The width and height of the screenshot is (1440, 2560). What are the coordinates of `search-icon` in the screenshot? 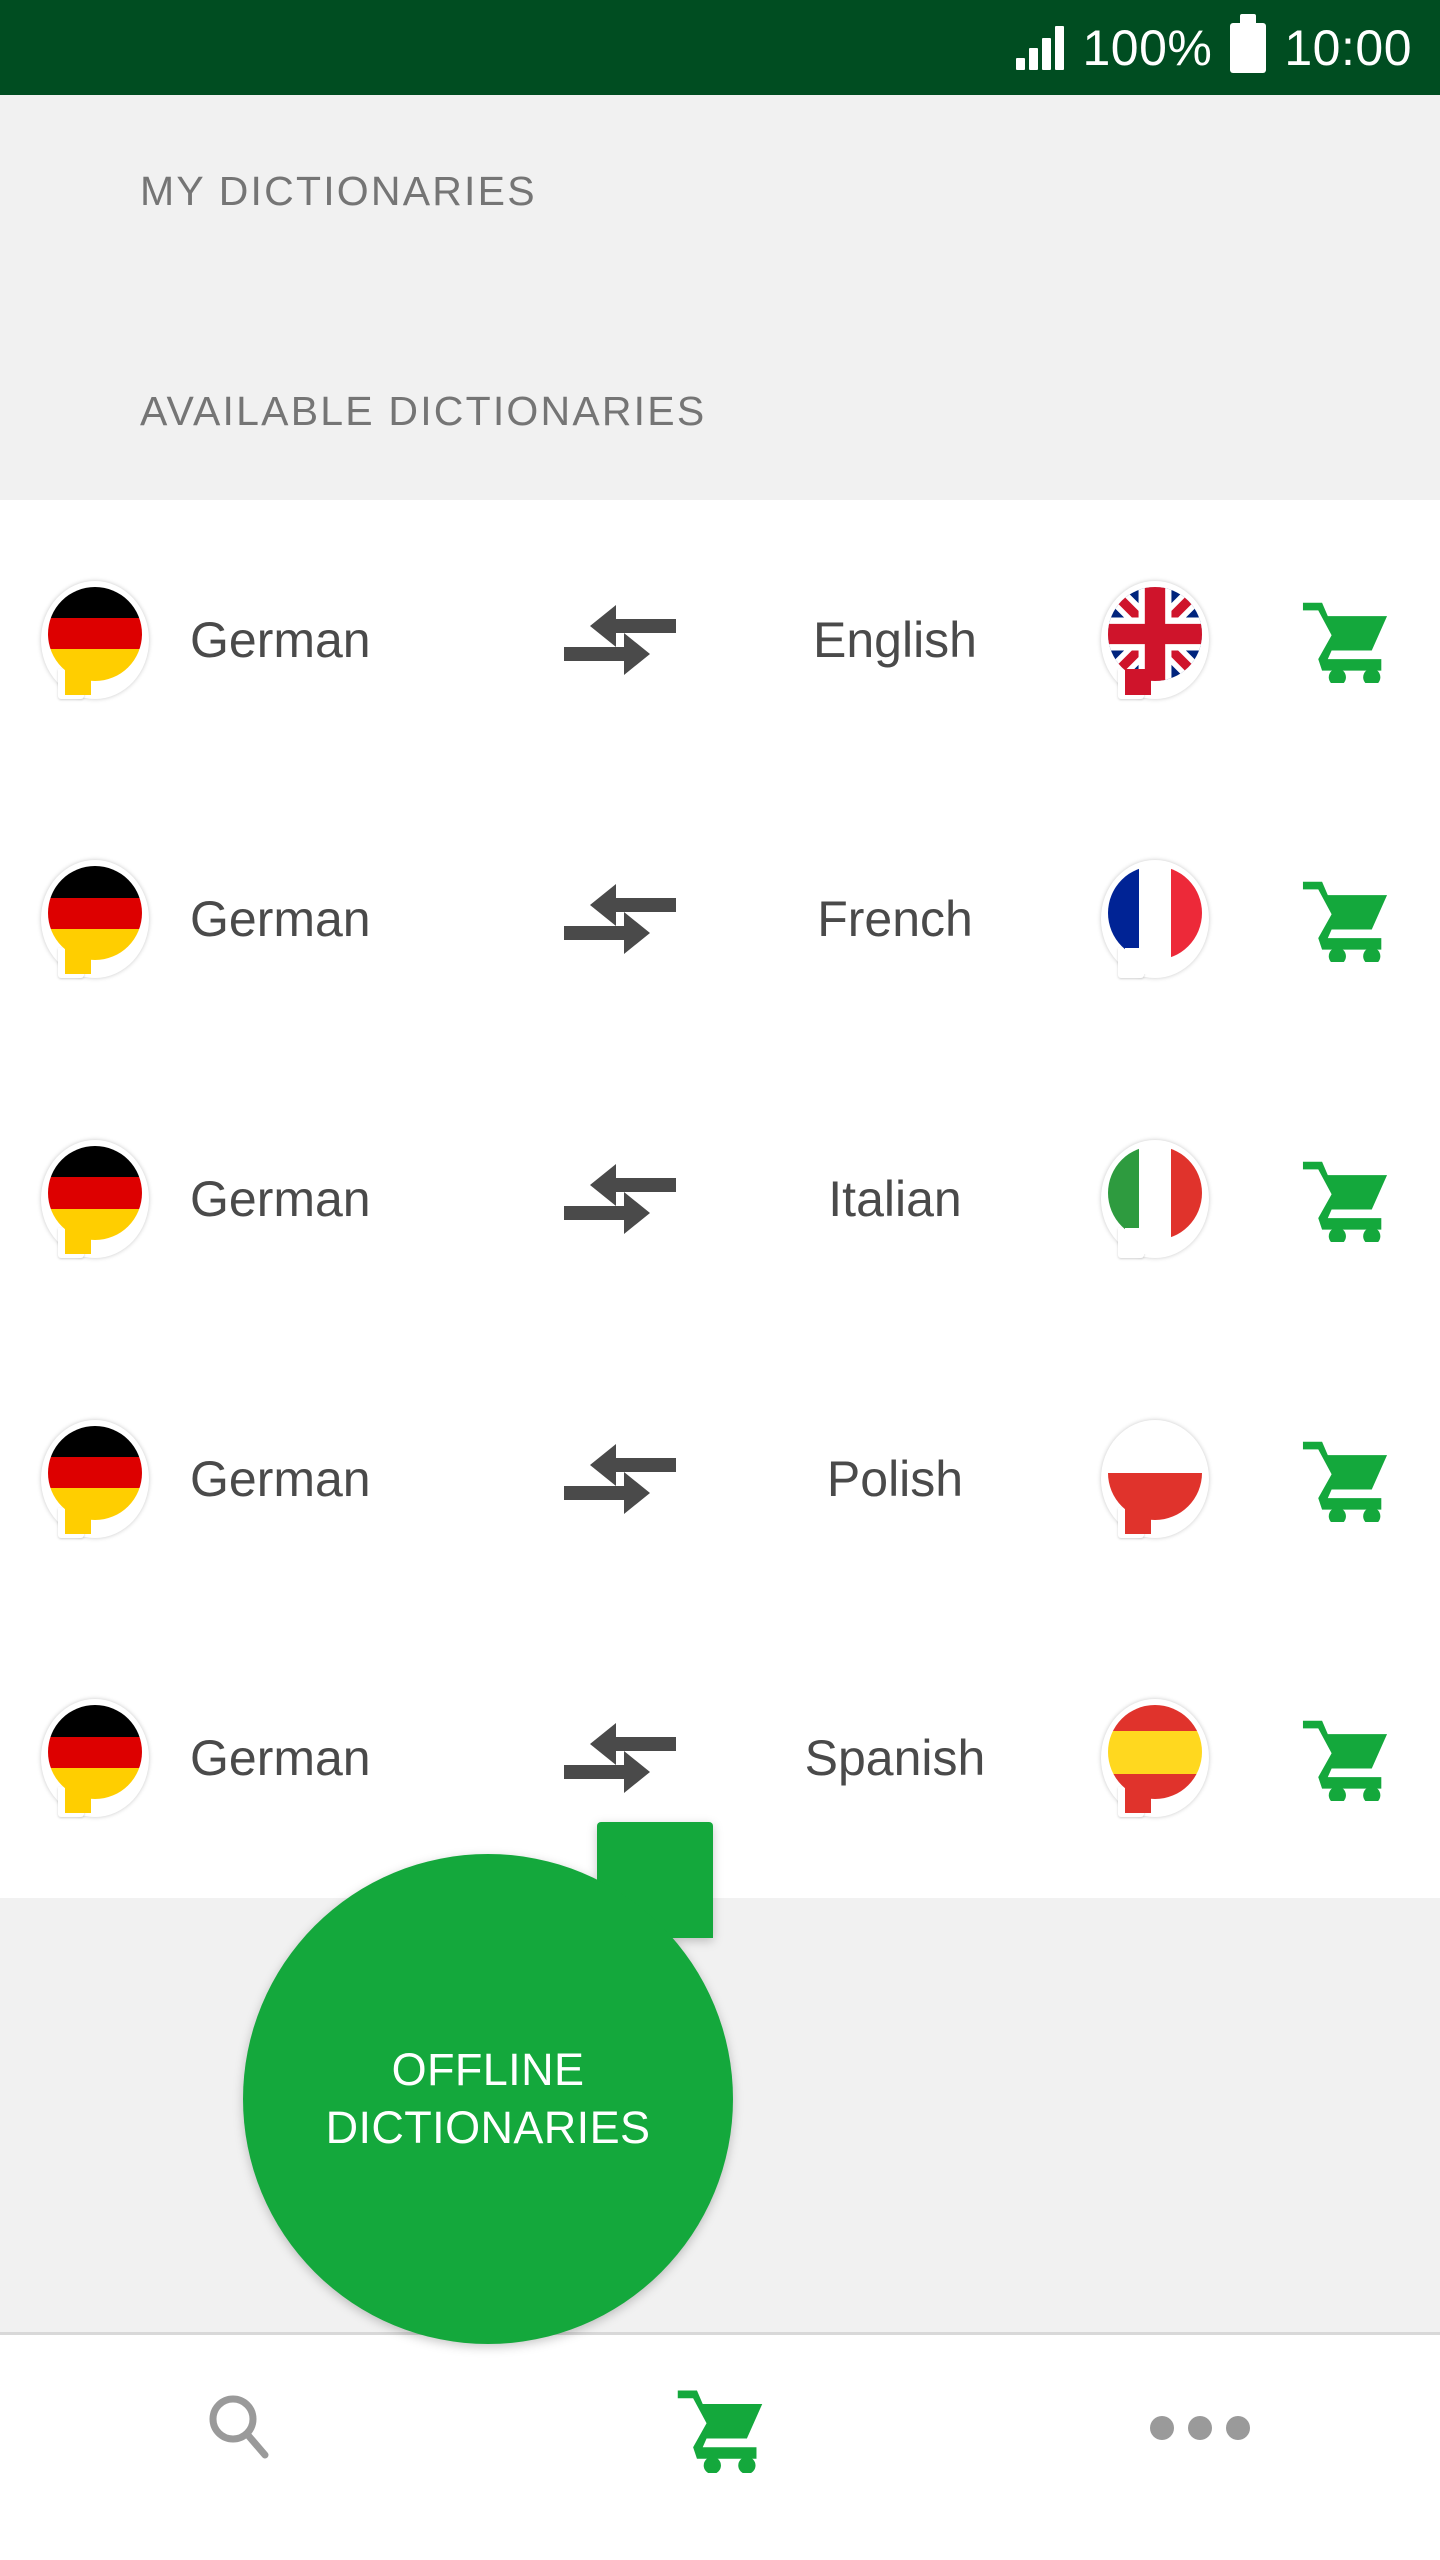 It's located at (240, 2428).